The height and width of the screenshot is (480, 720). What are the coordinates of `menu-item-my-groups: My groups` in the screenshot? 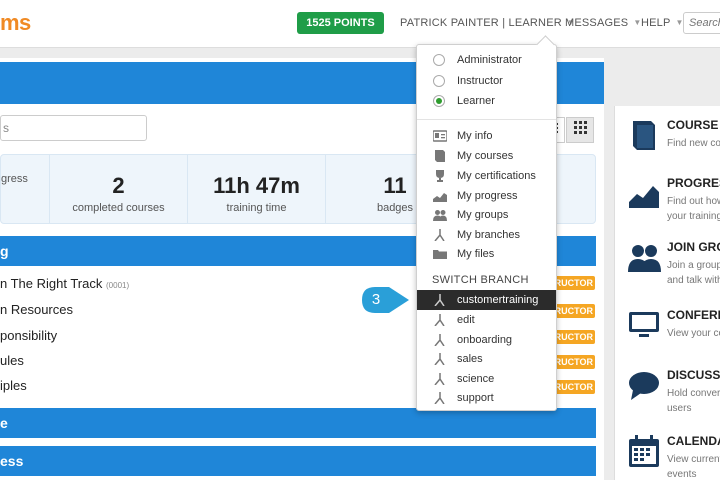 It's located at (486, 215).